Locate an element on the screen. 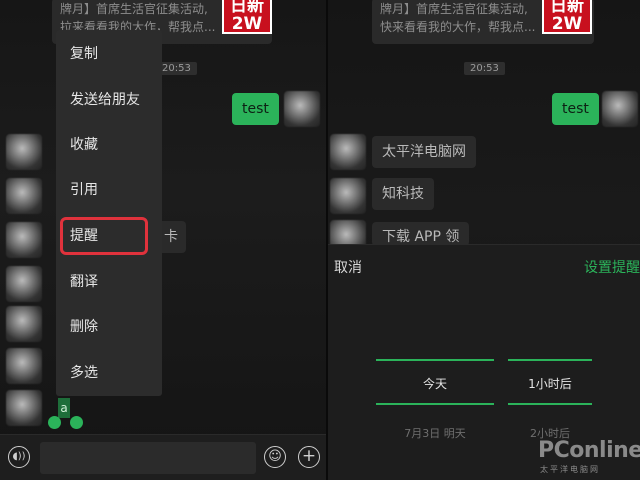  time-picker-bottom-line is located at coordinates (550, 404).